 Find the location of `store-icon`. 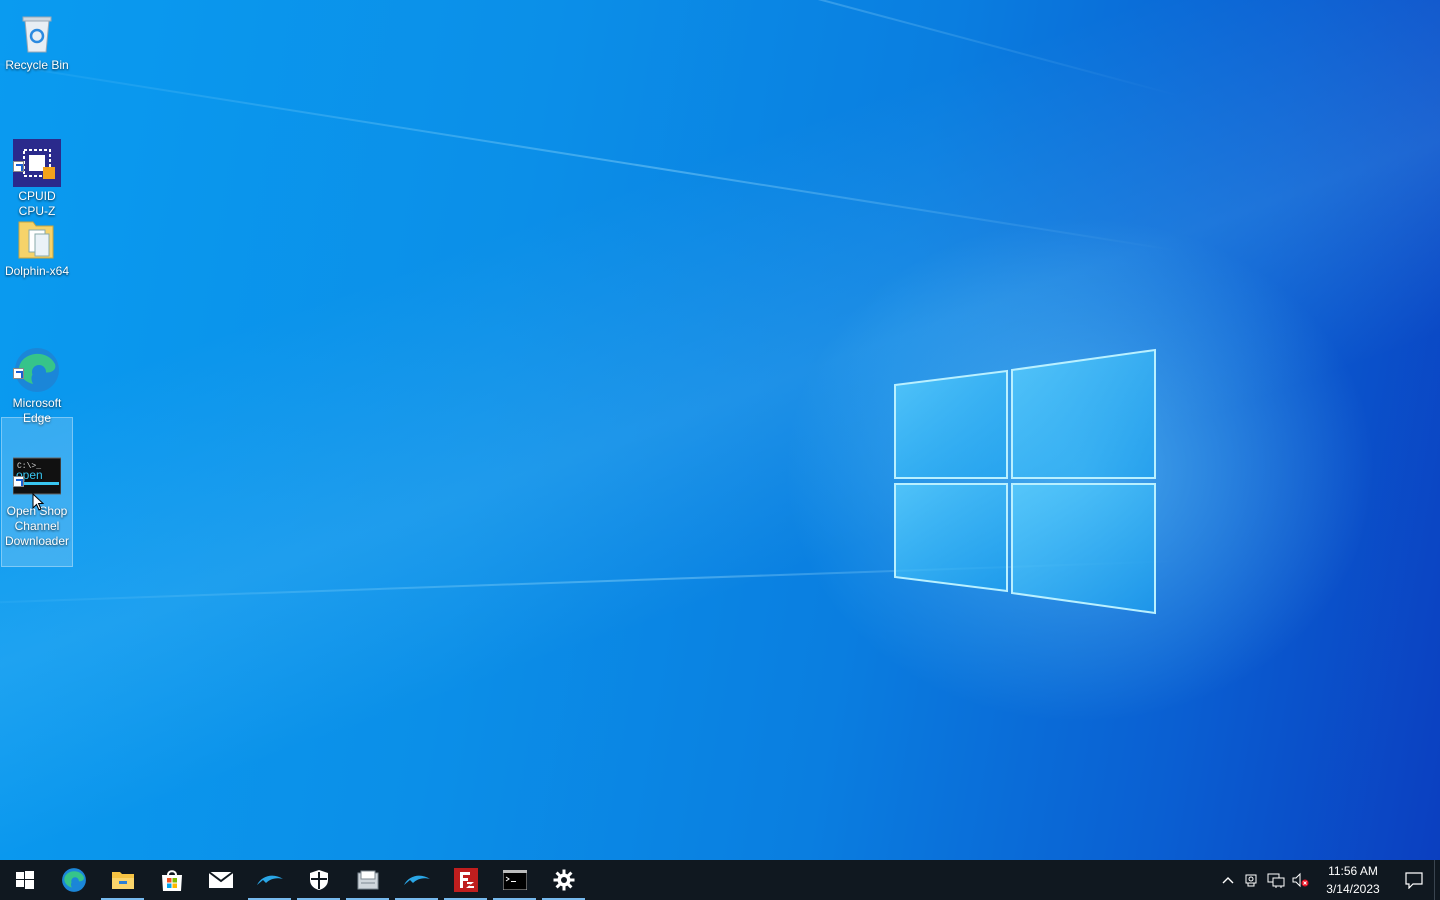

store-icon is located at coordinates (171, 880).